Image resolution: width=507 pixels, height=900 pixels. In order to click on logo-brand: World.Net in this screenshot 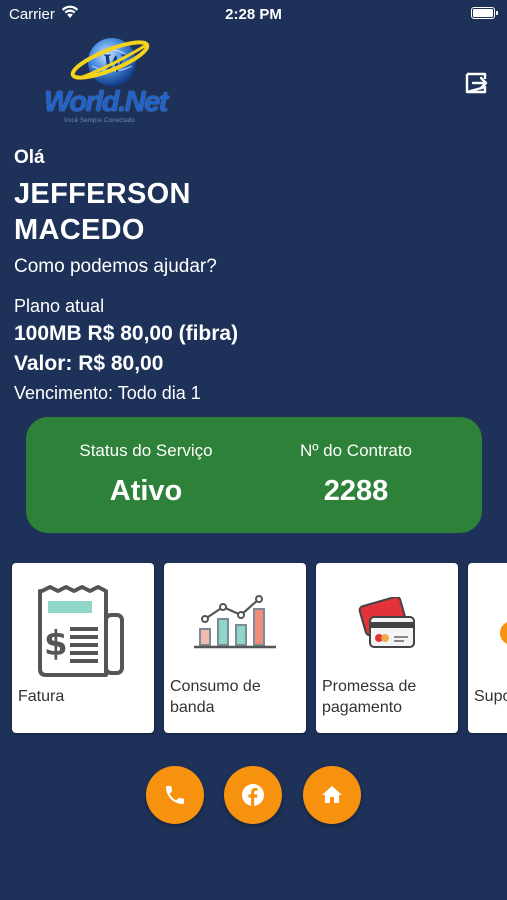, I will do `click(106, 102)`.